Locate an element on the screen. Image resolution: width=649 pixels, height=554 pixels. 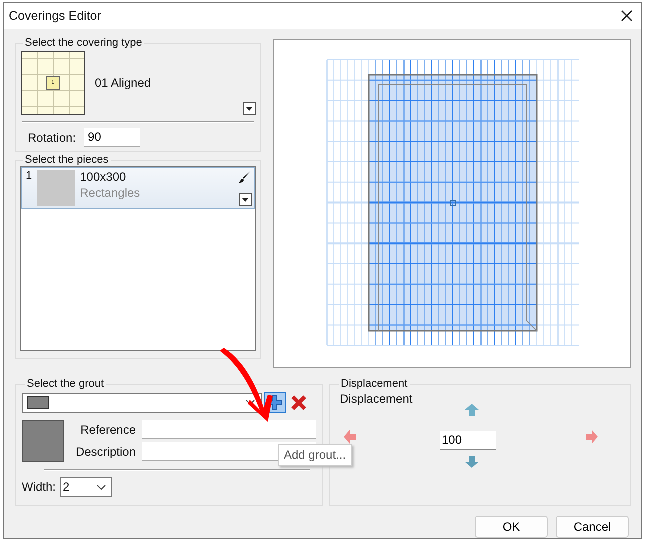
down-arrow-icon is located at coordinates (472, 462).